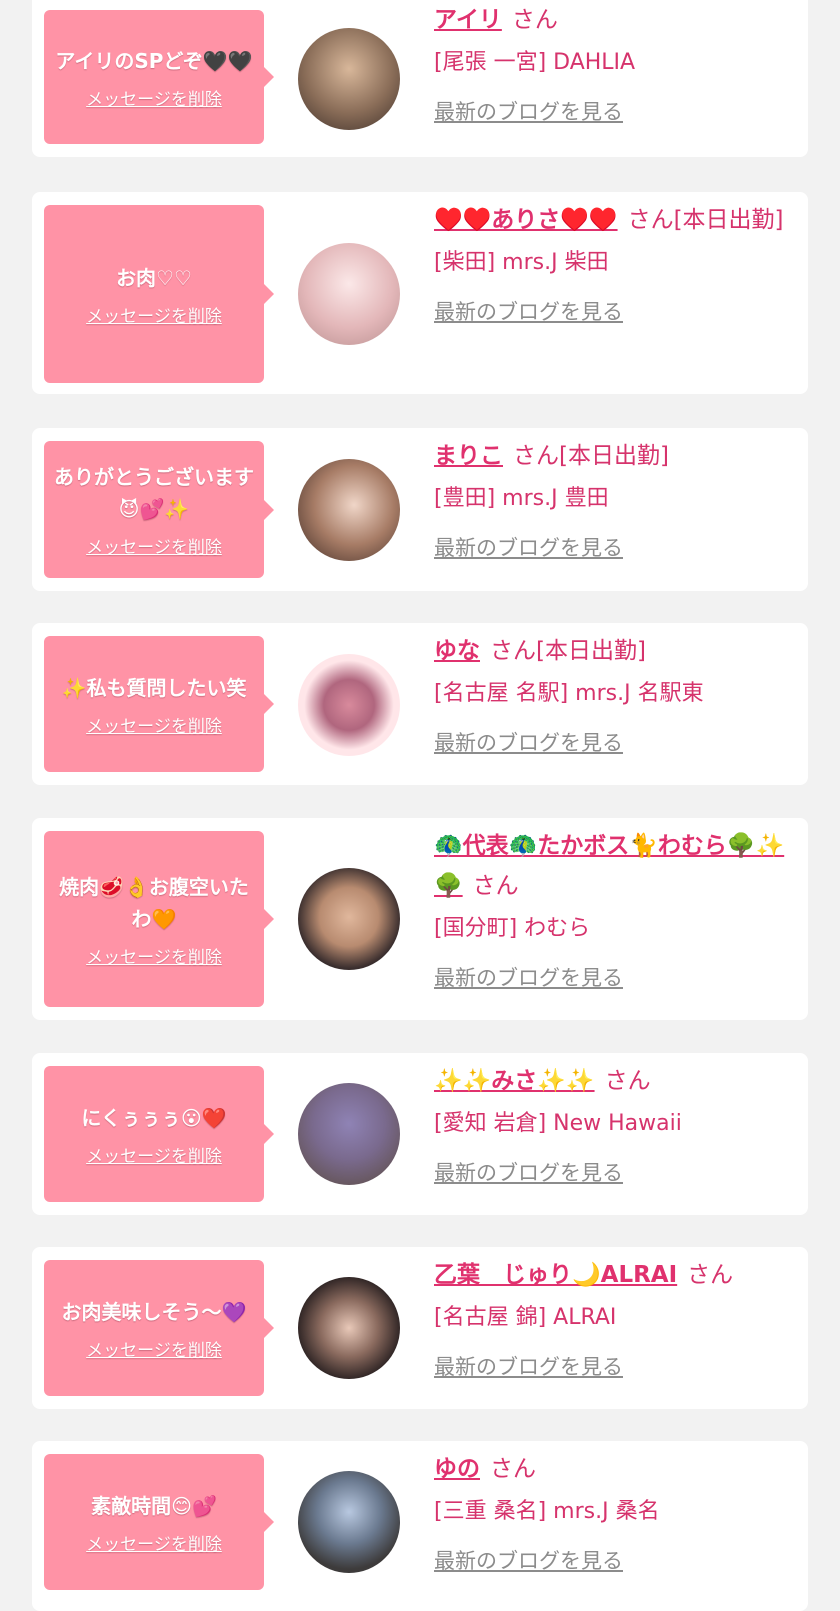 This screenshot has height=1611, width=840. I want to click on message-bubble: ありがとうございます😈💕✨ メッセージを削除, so click(159, 509).